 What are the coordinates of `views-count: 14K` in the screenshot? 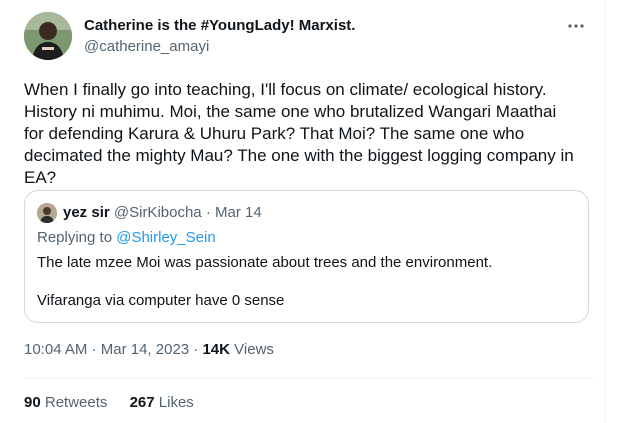 It's located at (216, 349).